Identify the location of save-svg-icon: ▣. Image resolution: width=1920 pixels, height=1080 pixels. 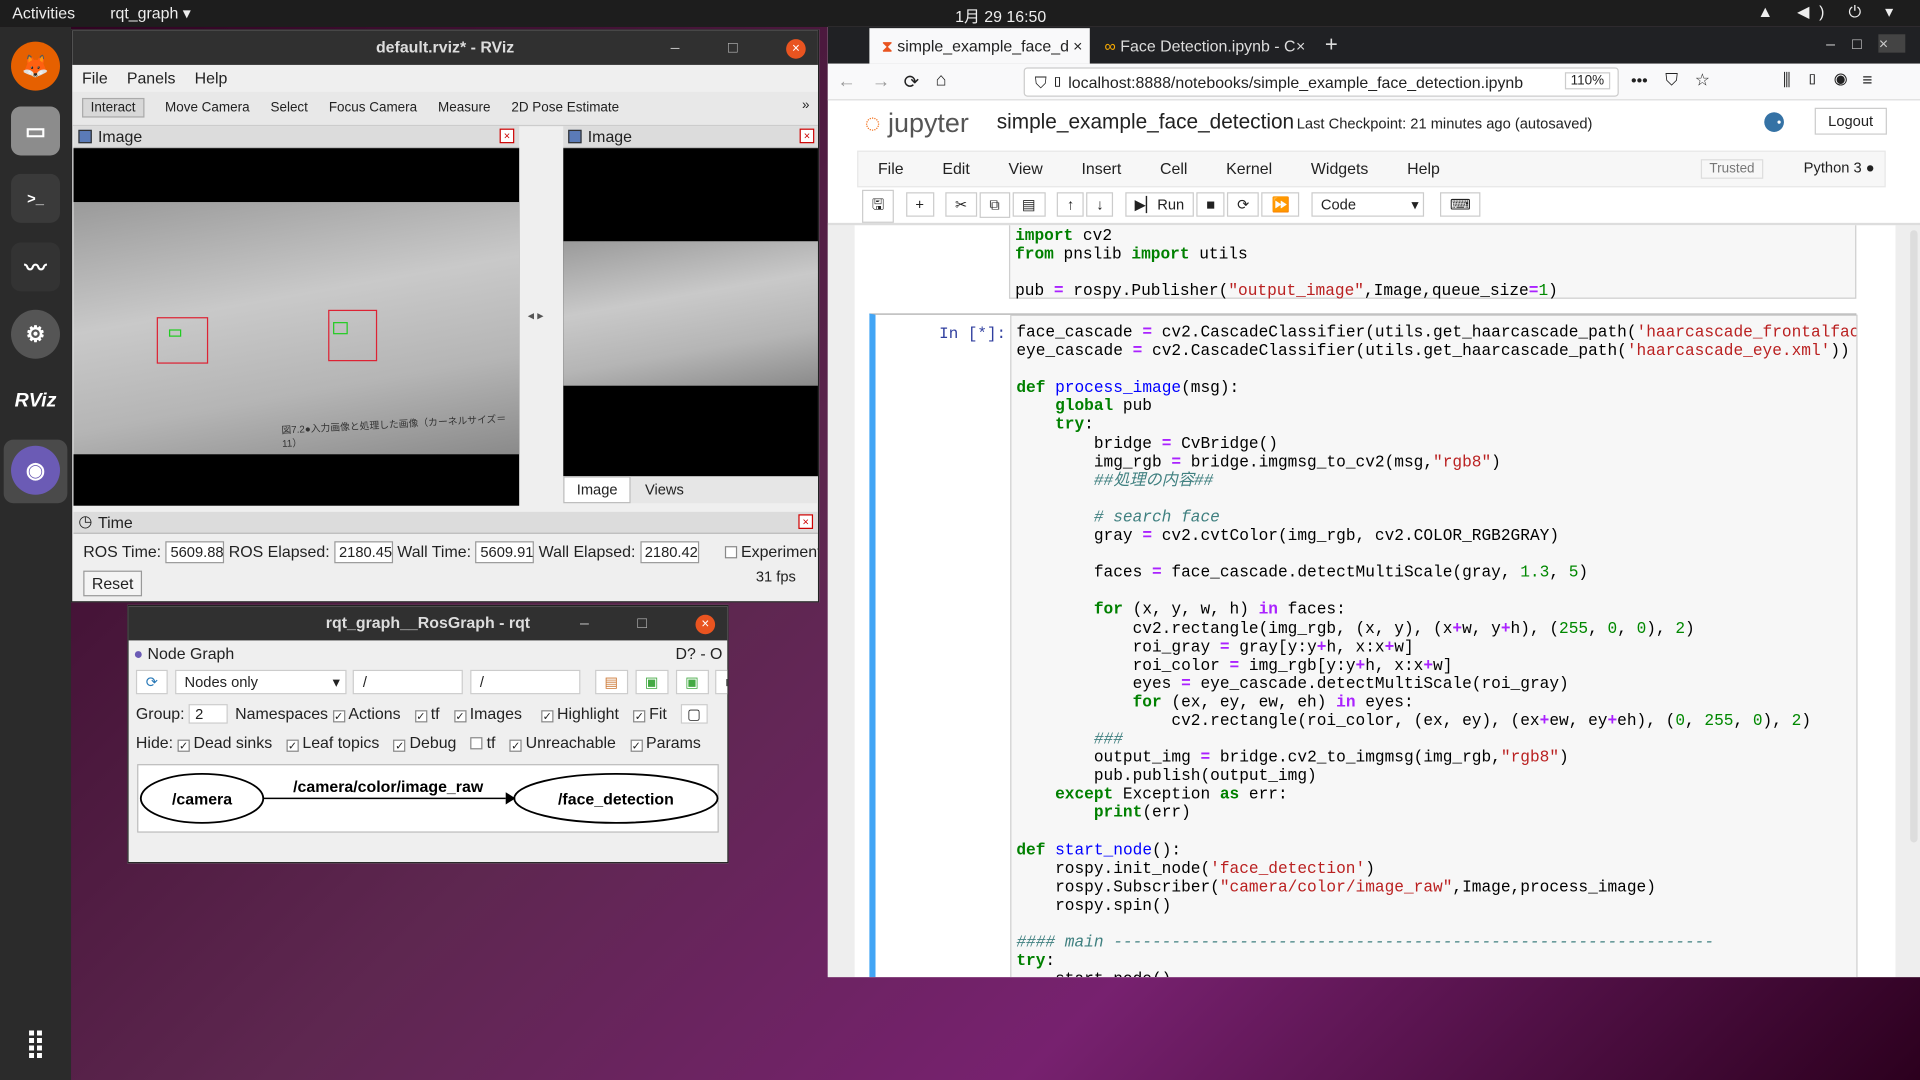
(692, 682).